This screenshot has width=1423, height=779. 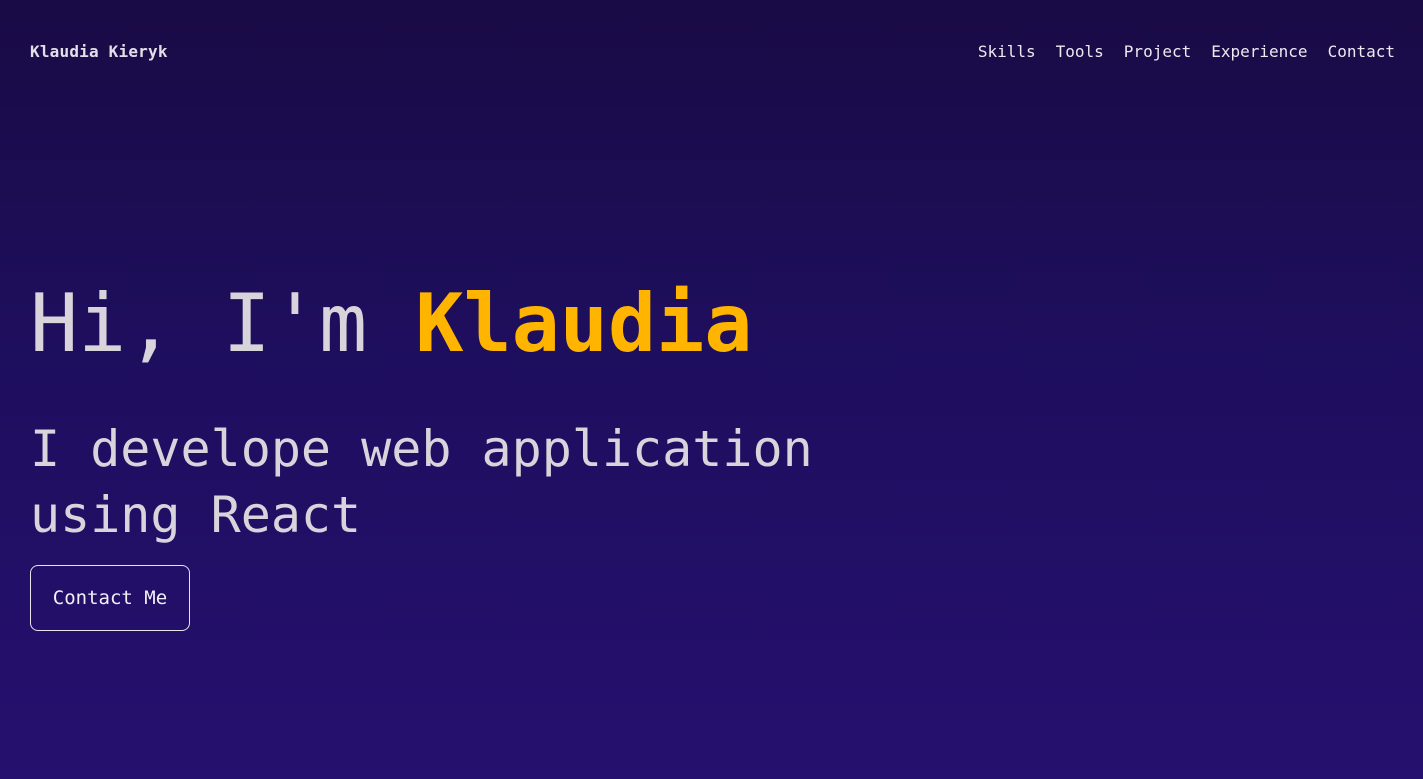 What do you see at coordinates (1259, 51) in the screenshot?
I see `nav-link-experience: Experience` at bounding box center [1259, 51].